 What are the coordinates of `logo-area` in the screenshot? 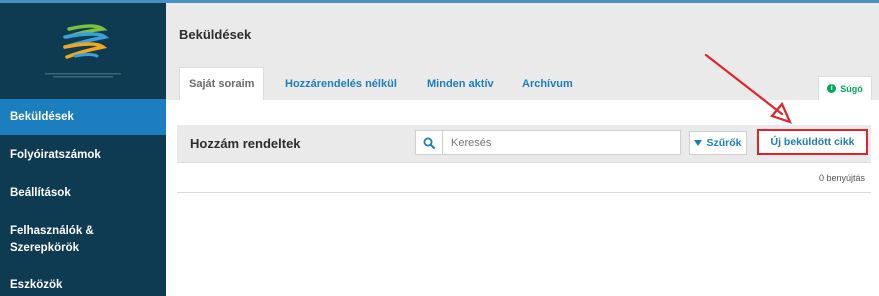 It's located at (83, 50).